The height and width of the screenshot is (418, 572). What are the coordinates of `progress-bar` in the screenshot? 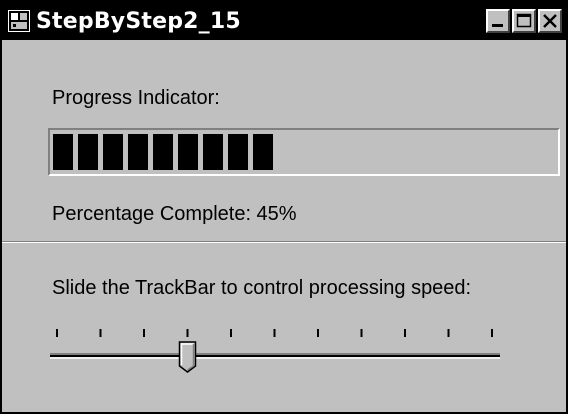 It's located at (304, 152).